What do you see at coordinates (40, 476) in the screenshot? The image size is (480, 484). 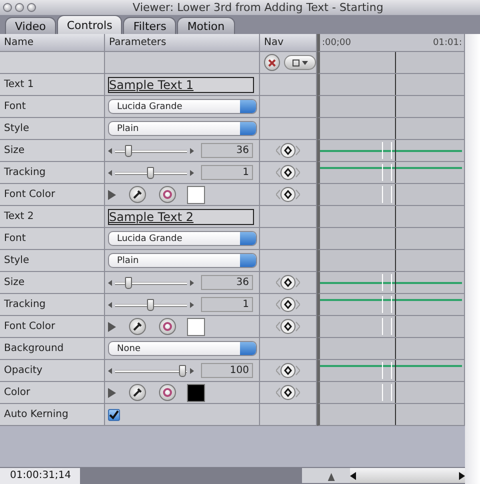 I see `timecode-field: 01:00:31;14` at bounding box center [40, 476].